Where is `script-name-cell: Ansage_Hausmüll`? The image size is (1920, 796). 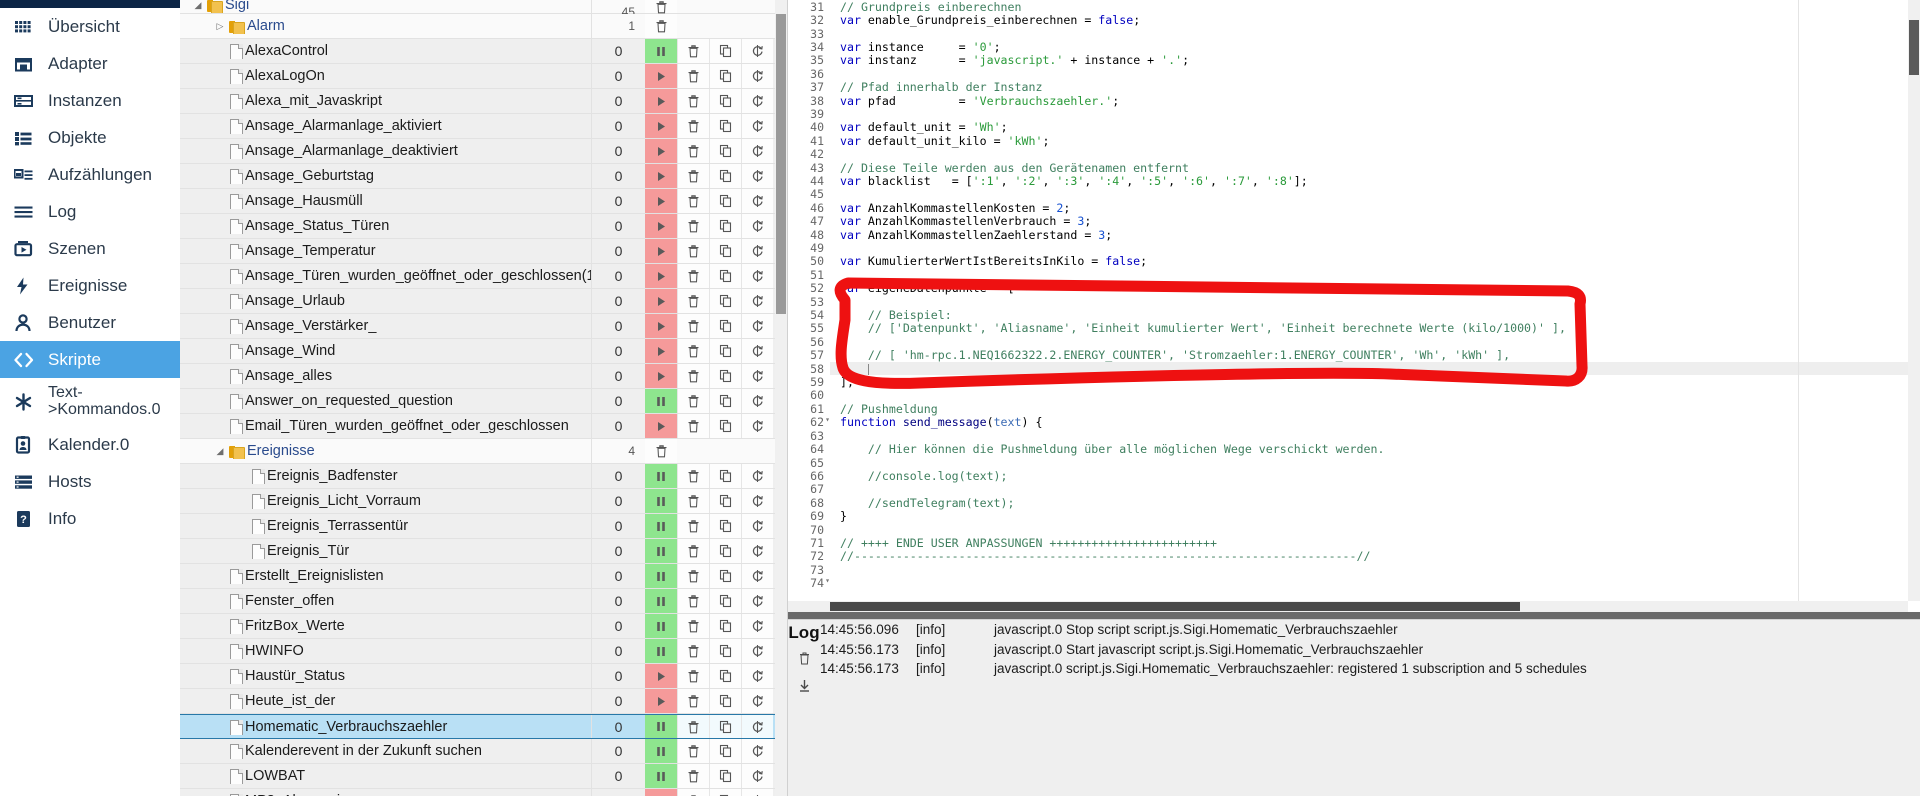 script-name-cell: Ansage_Hausmüll is located at coordinates (385, 201).